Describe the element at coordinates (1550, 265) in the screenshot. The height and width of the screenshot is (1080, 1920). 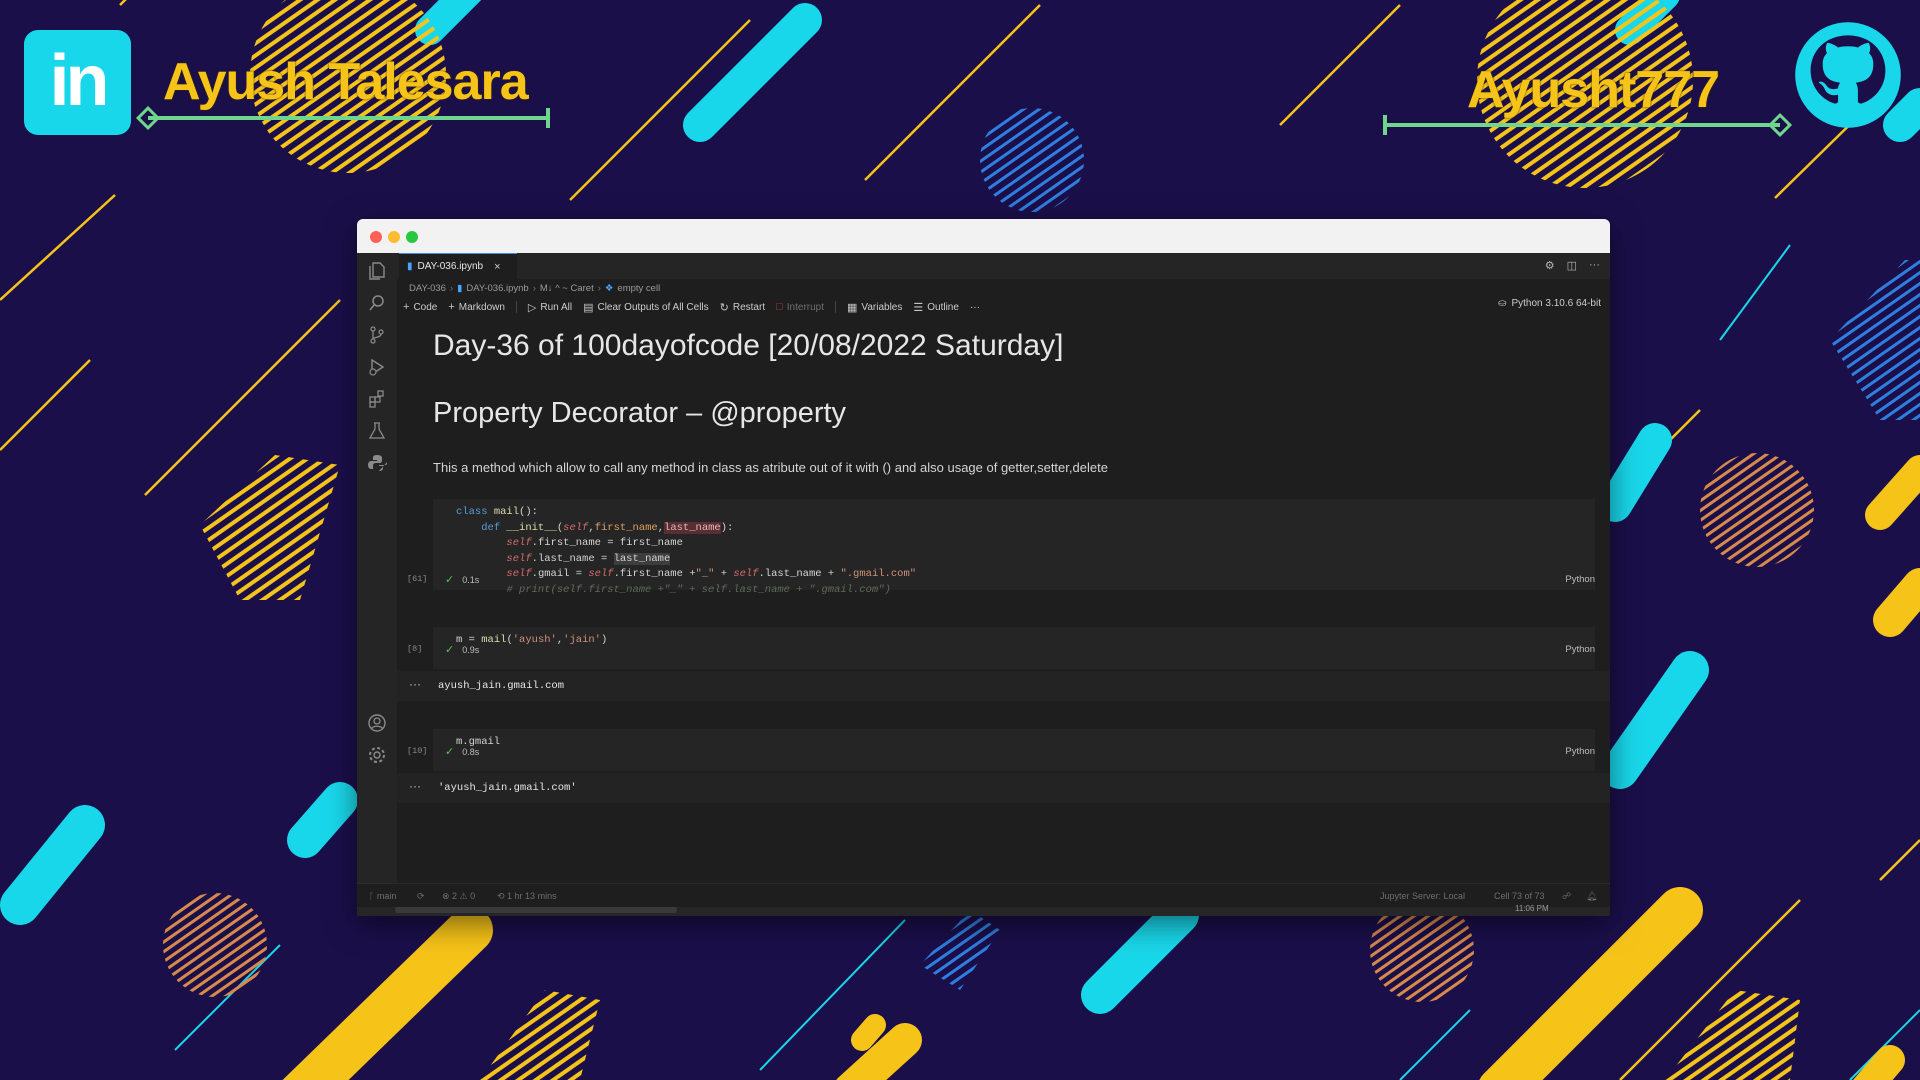
I see `settings-icon: ⚙` at that location.